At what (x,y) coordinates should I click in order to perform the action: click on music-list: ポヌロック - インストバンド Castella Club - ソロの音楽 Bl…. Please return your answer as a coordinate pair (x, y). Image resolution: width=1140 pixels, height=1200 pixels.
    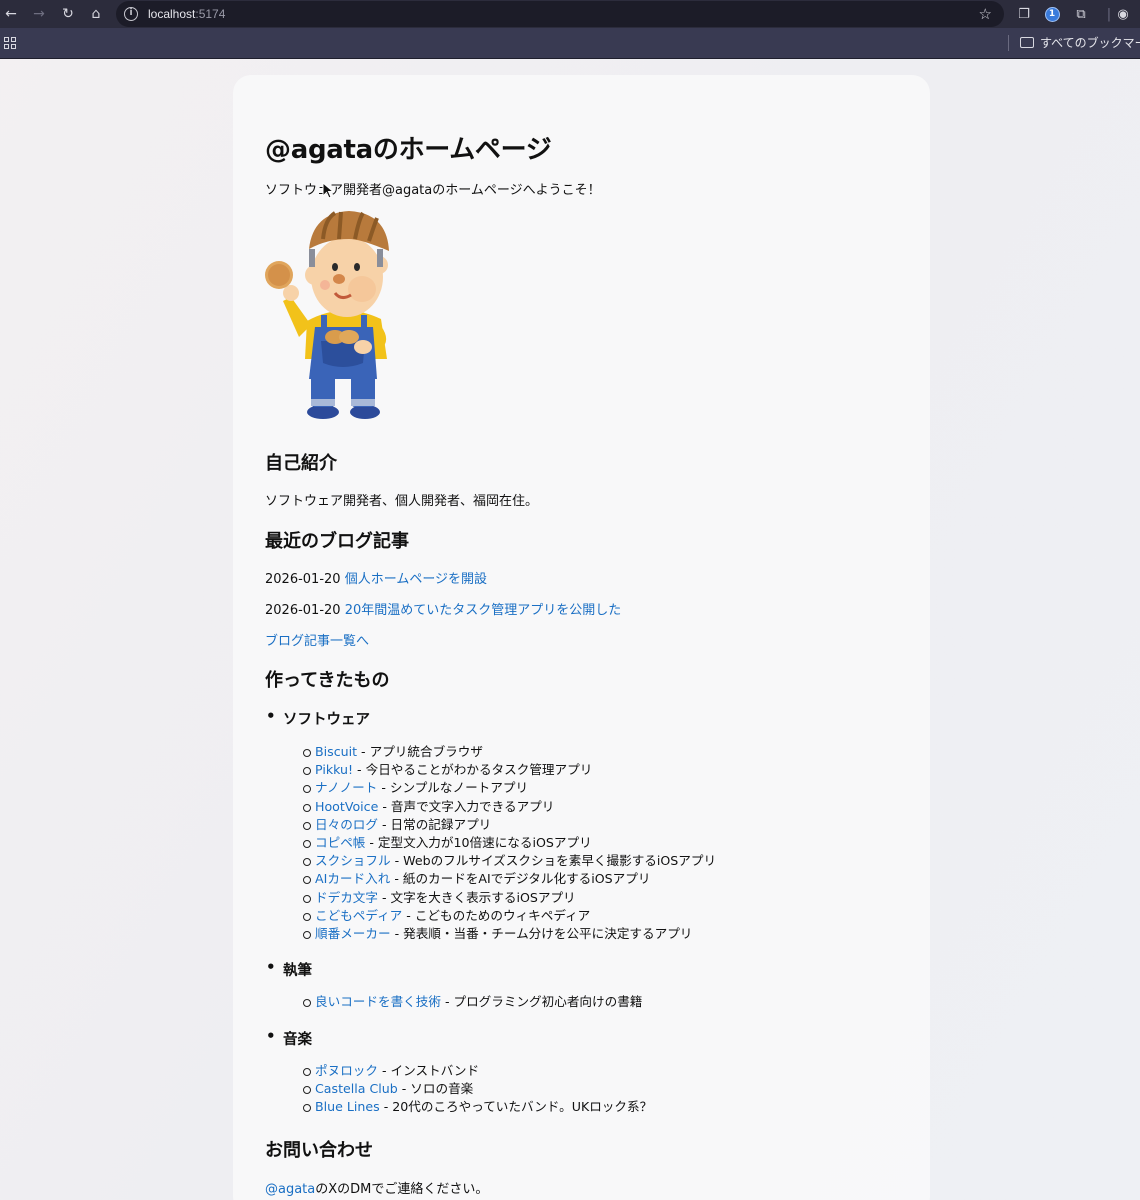
    Looking at the image, I should click on (477, 1089).